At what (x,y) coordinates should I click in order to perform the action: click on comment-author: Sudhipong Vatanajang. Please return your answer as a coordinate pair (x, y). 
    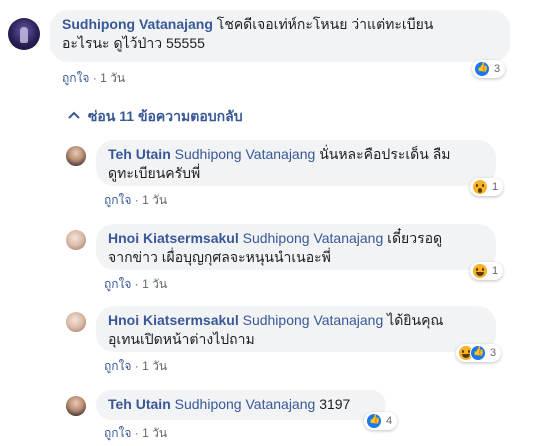
    Looking at the image, I should click on (137, 24).